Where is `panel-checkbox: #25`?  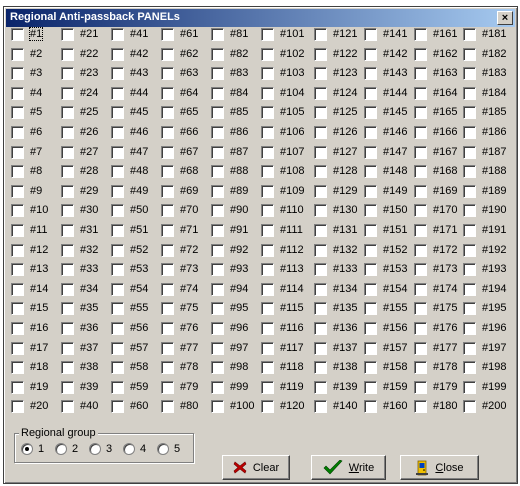
panel-checkbox: #25 is located at coordinates (86, 112).